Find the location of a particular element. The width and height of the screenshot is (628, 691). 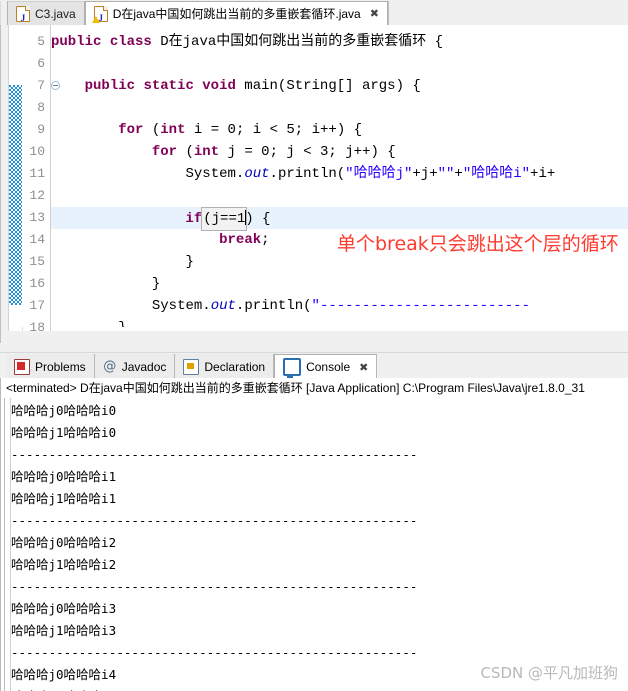

code-line: public static void main(String[] args) { is located at coordinates (339, 86).